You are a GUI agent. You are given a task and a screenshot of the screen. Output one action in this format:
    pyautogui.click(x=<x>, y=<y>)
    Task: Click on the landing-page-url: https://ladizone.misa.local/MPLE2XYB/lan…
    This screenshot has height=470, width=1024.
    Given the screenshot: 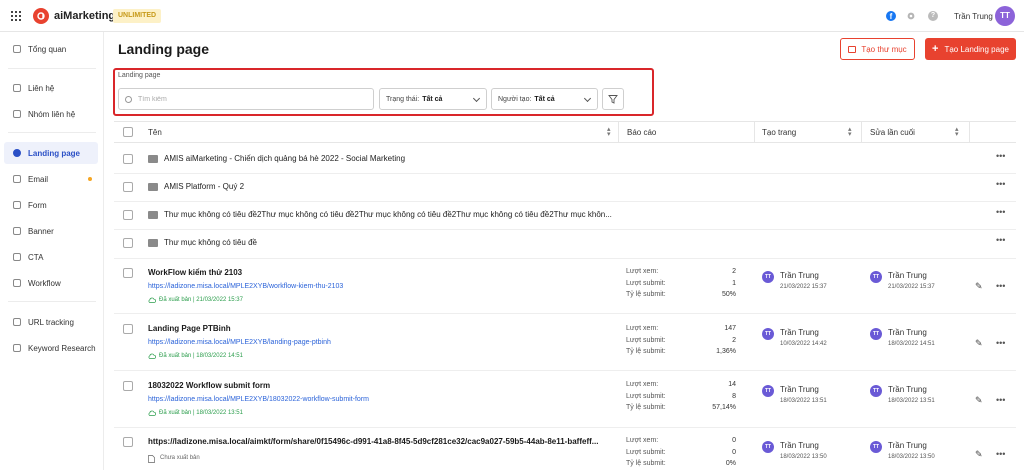 What is the action you would take?
    pyautogui.click(x=239, y=342)
    